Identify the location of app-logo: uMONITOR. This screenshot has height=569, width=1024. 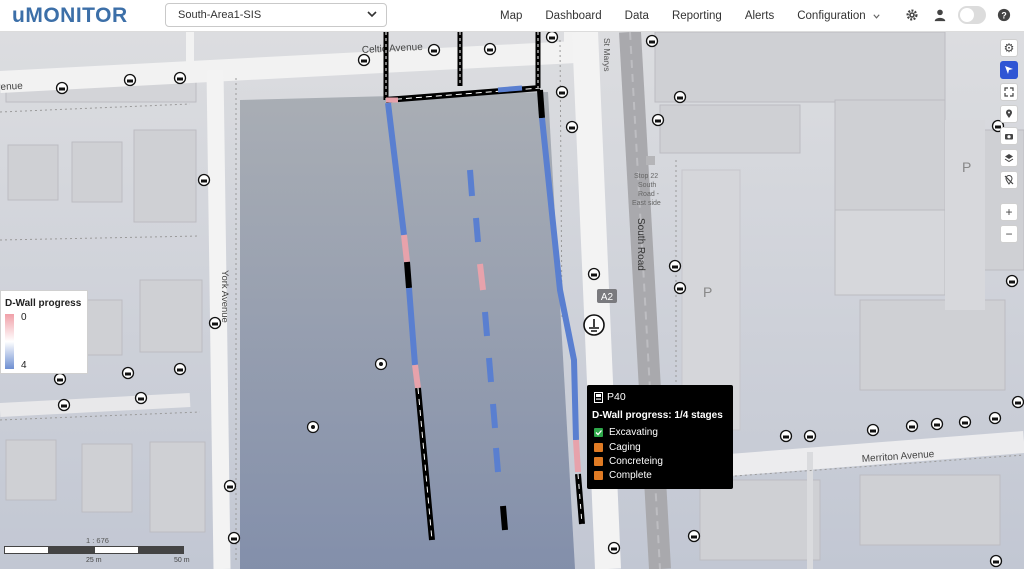
(70, 16).